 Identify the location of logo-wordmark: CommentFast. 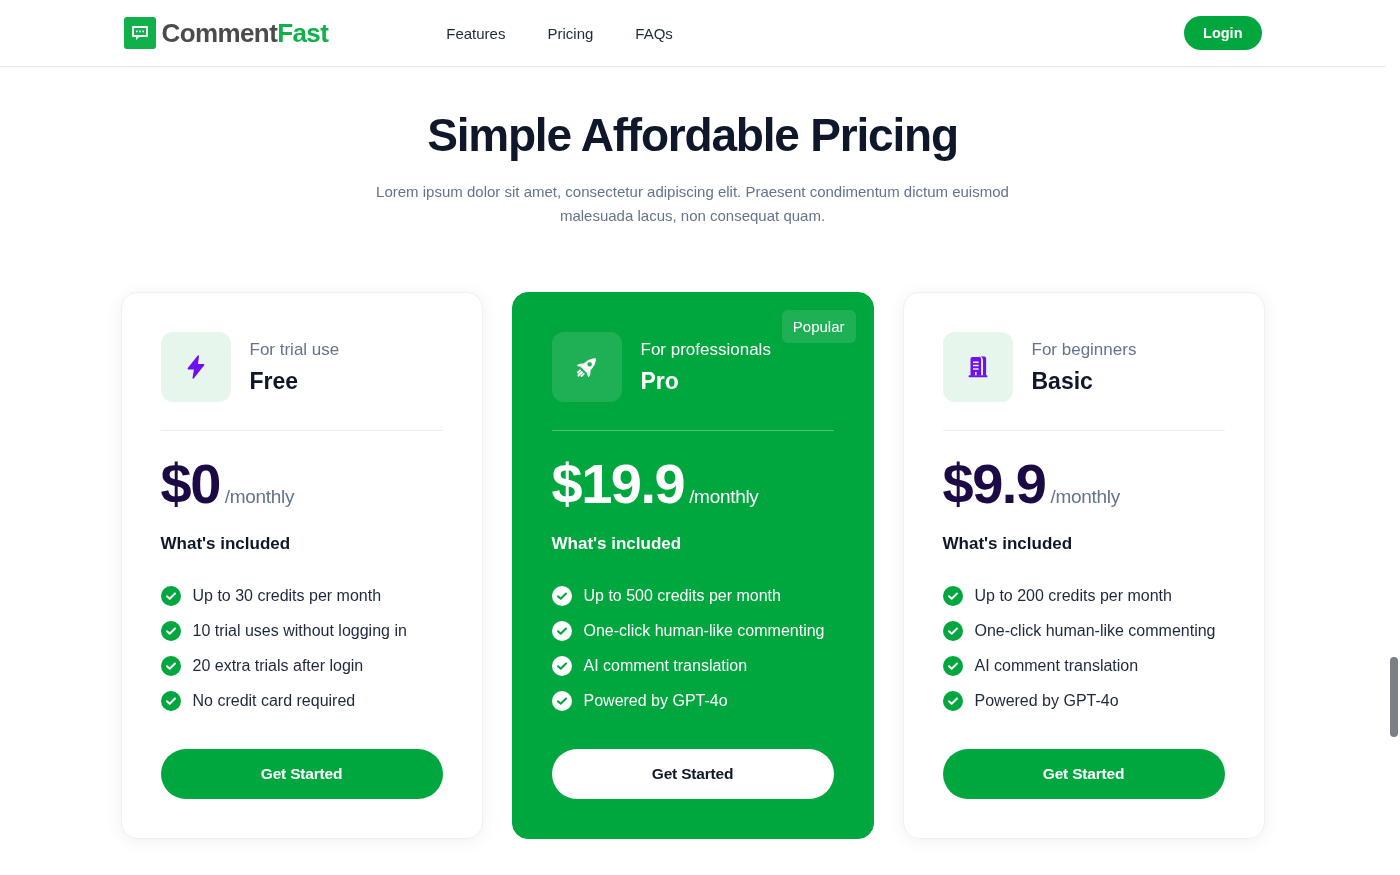
(245, 33).